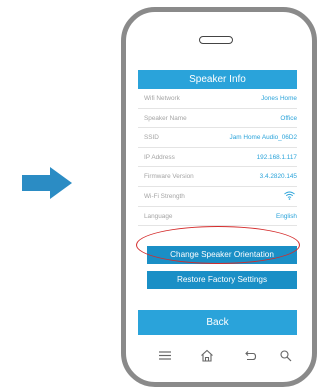 The width and height of the screenshot is (320, 390). Describe the element at coordinates (164, 196) in the screenshot. I see `row-label: Wi-Fi Strength` at that location.